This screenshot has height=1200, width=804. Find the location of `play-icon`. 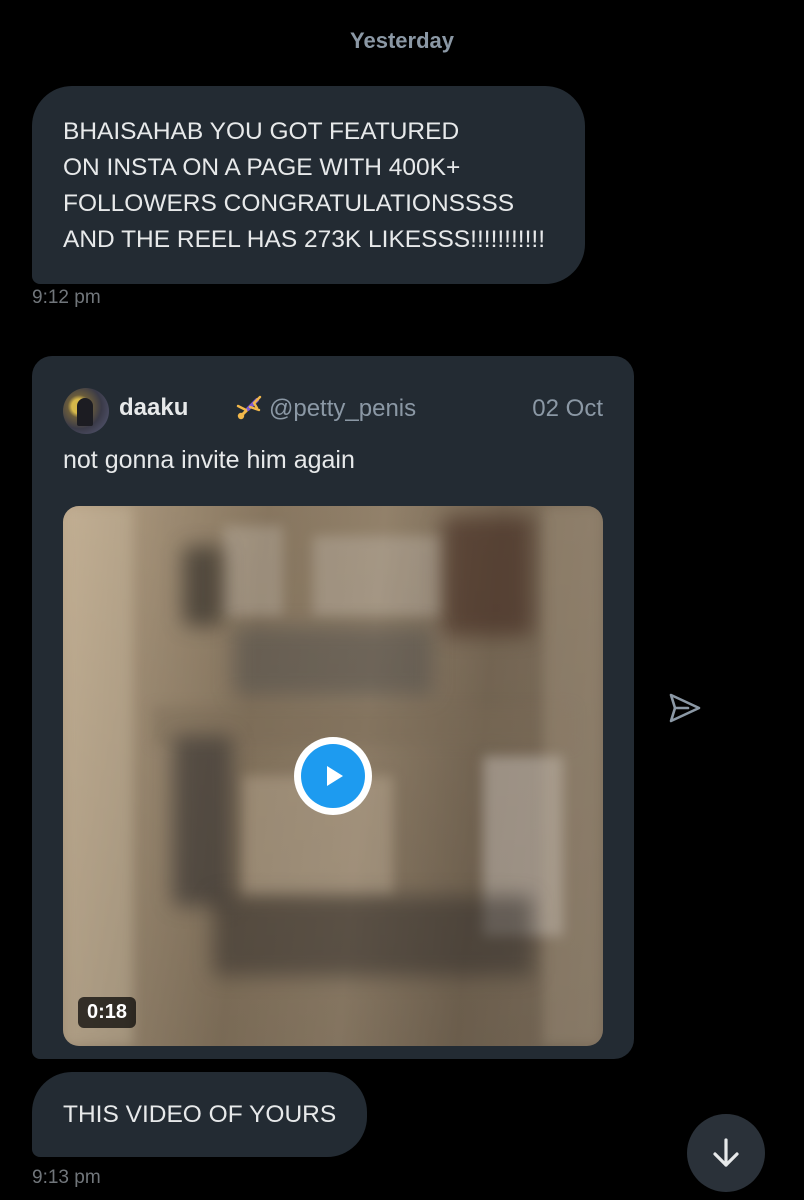

play-icon is located at coordinates (333, 776).